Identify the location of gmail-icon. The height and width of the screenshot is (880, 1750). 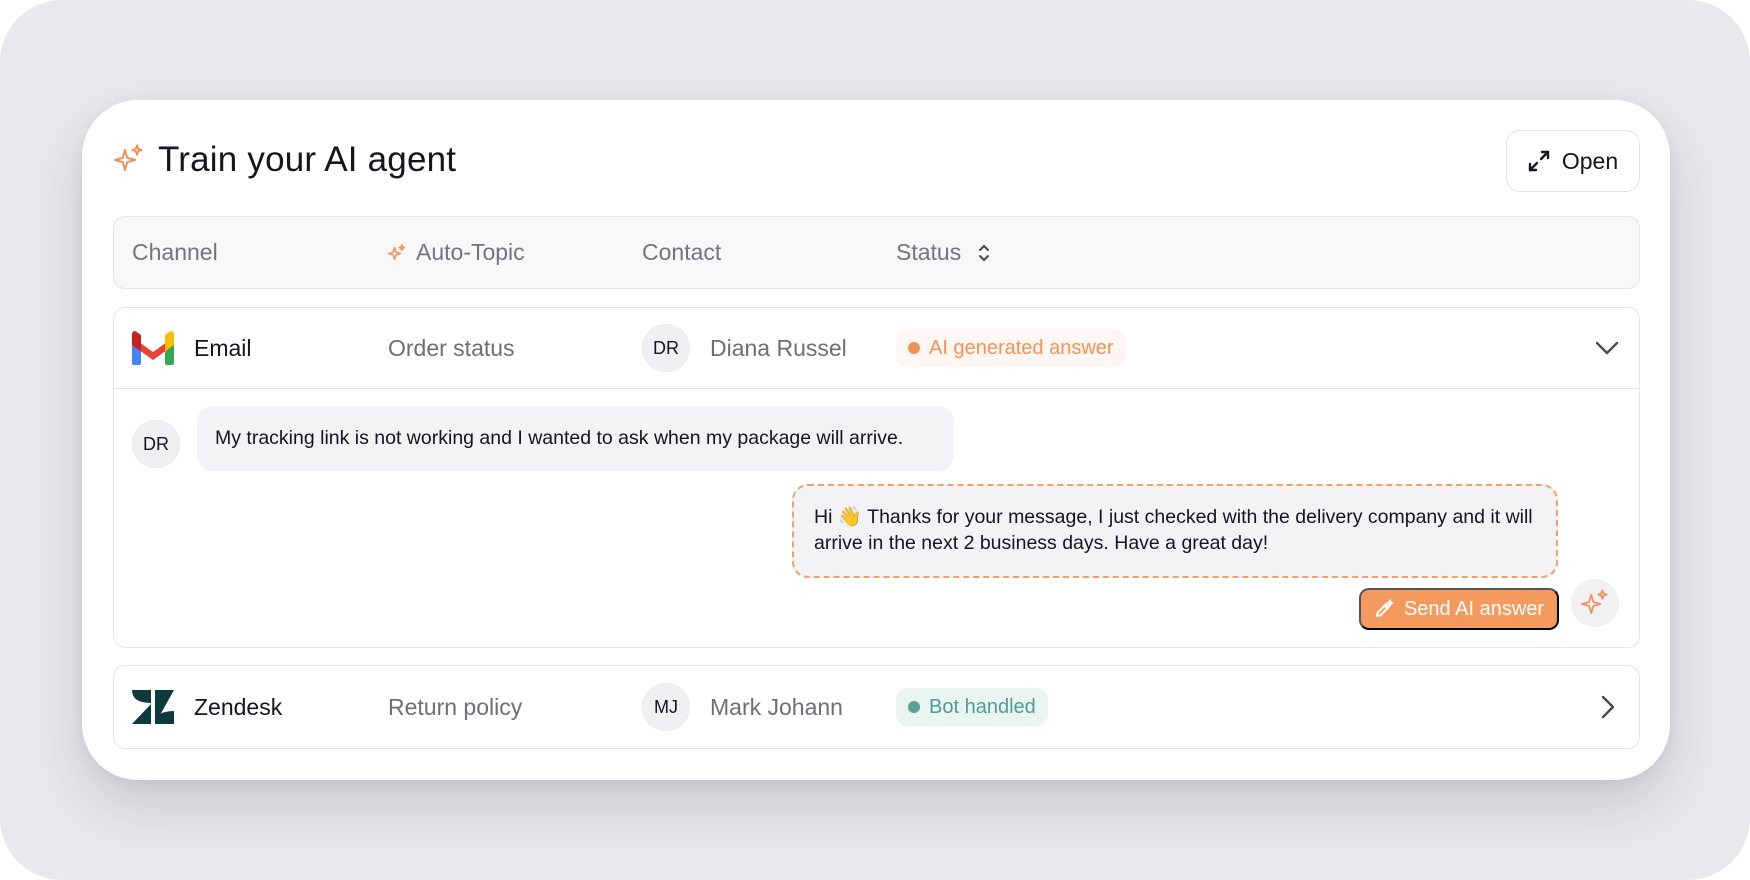
(153, 348).